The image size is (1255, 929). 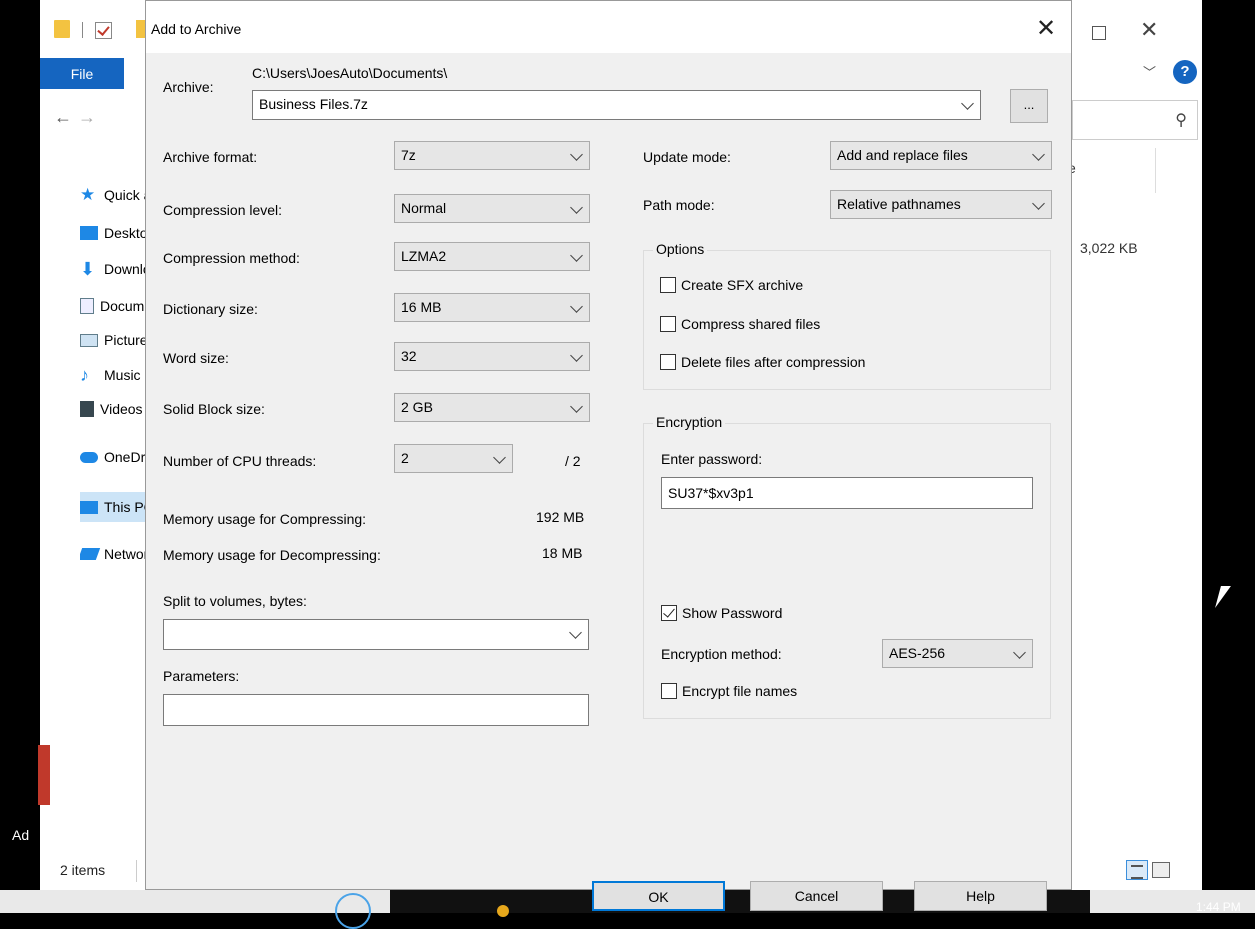 I want to click on explorer-close-icon: ✕, so click(x=1149, y=30).